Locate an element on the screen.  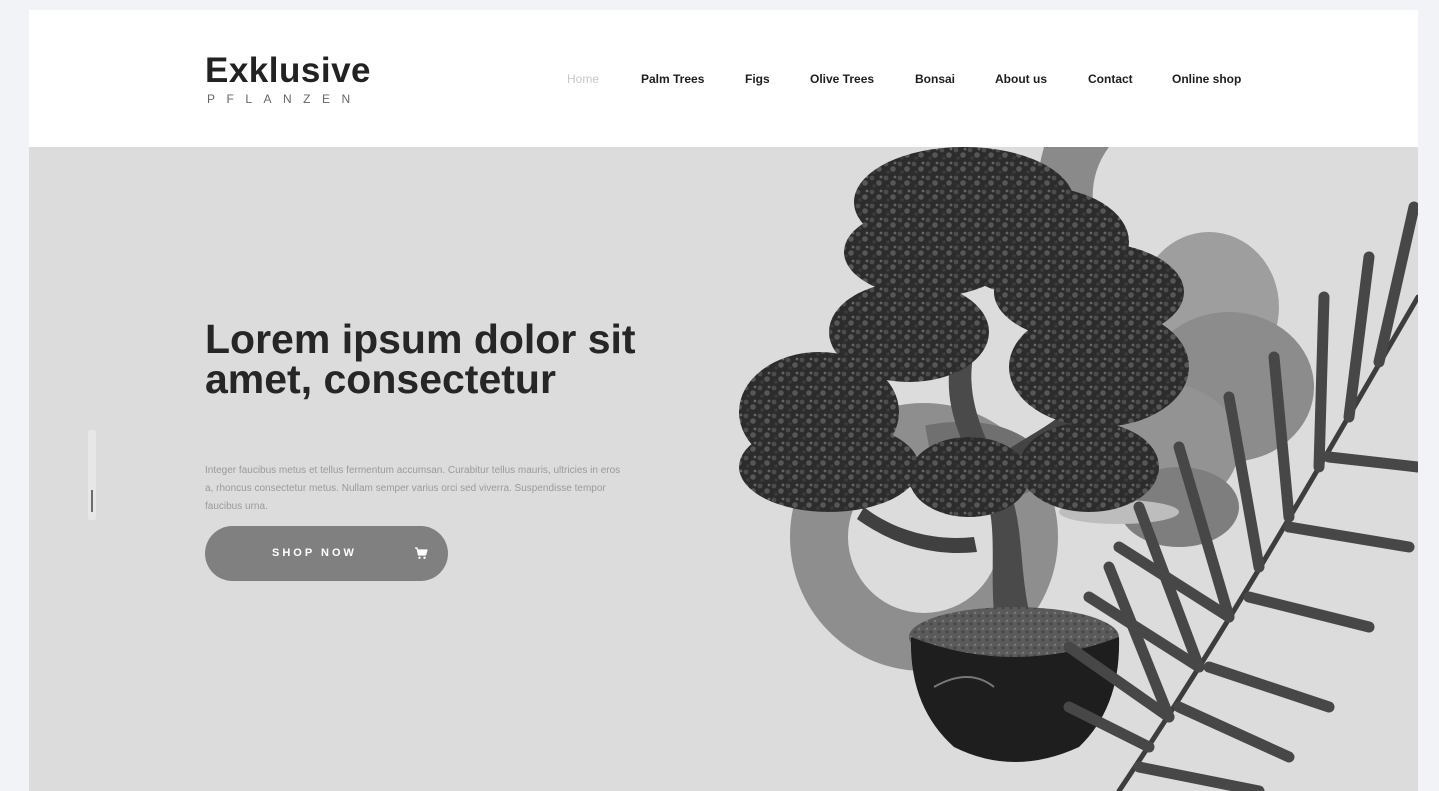
nav-item-olive-trees: Olive Trees is located at coordinates (842, 79).